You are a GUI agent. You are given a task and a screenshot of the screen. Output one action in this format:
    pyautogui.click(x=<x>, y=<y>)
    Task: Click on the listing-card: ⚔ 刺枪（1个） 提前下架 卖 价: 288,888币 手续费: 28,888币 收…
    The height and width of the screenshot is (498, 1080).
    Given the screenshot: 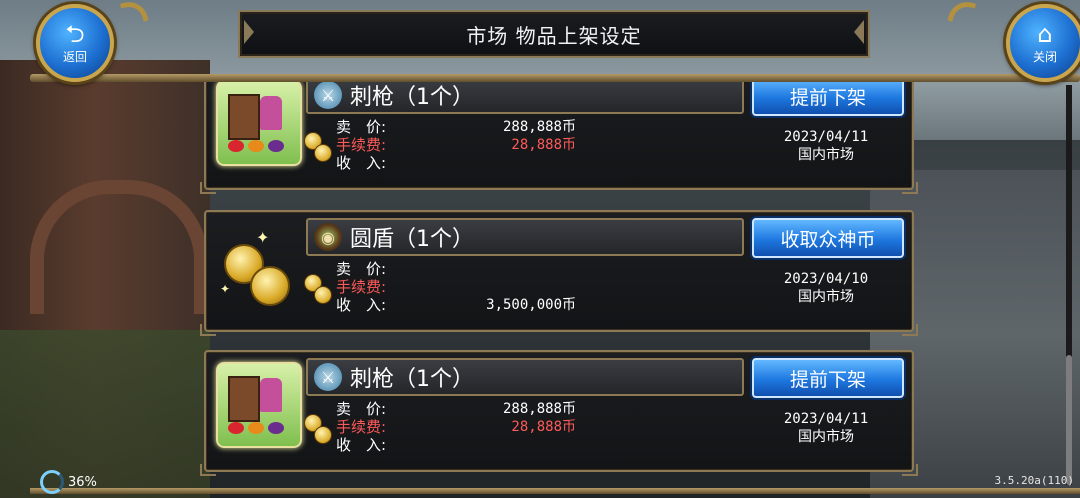 What is the action you would take?
    pyautogui.click(x=559, y=138)
    